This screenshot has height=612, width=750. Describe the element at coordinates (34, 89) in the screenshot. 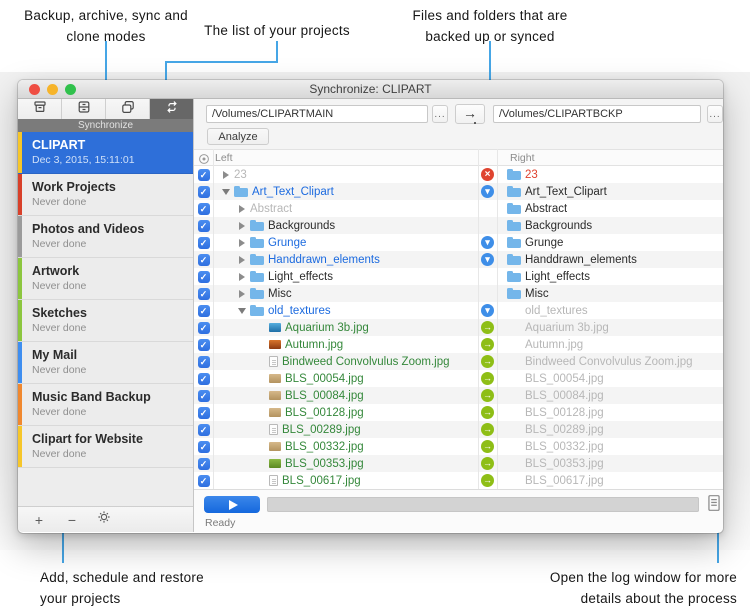

I see `close-button` at that location.